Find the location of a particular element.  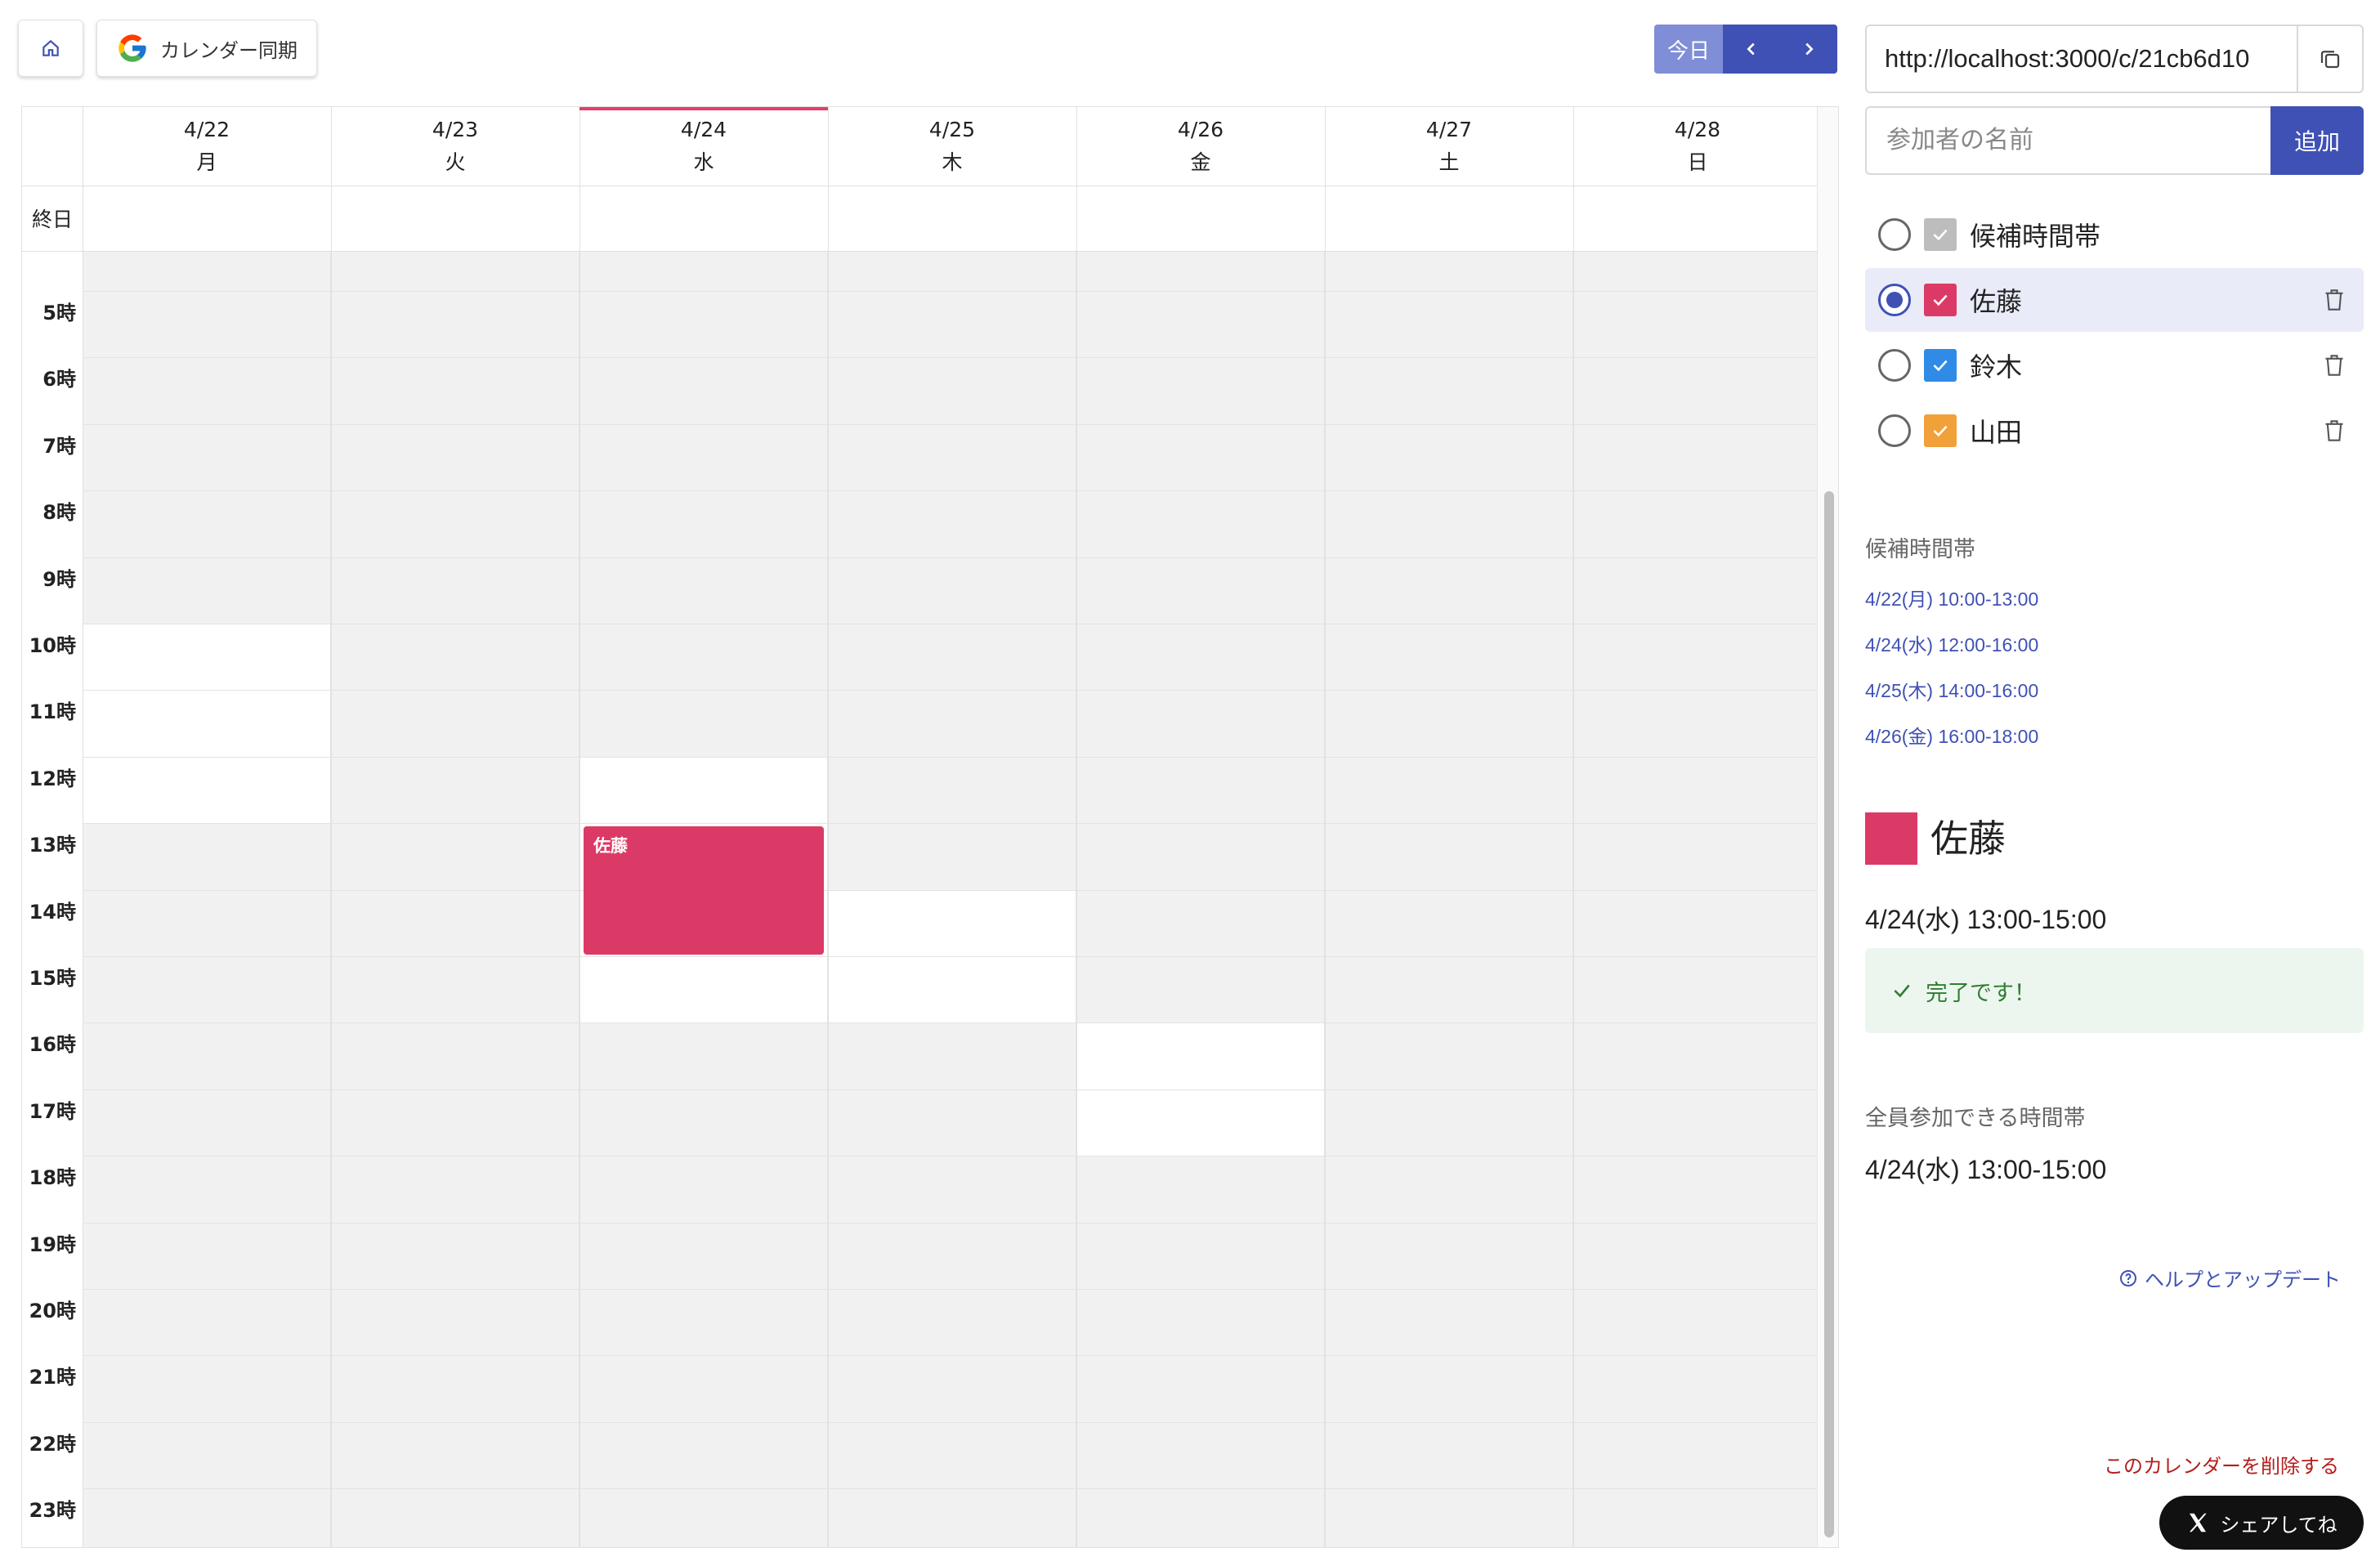

participant-name-input is located at coordinates (2067, 140).